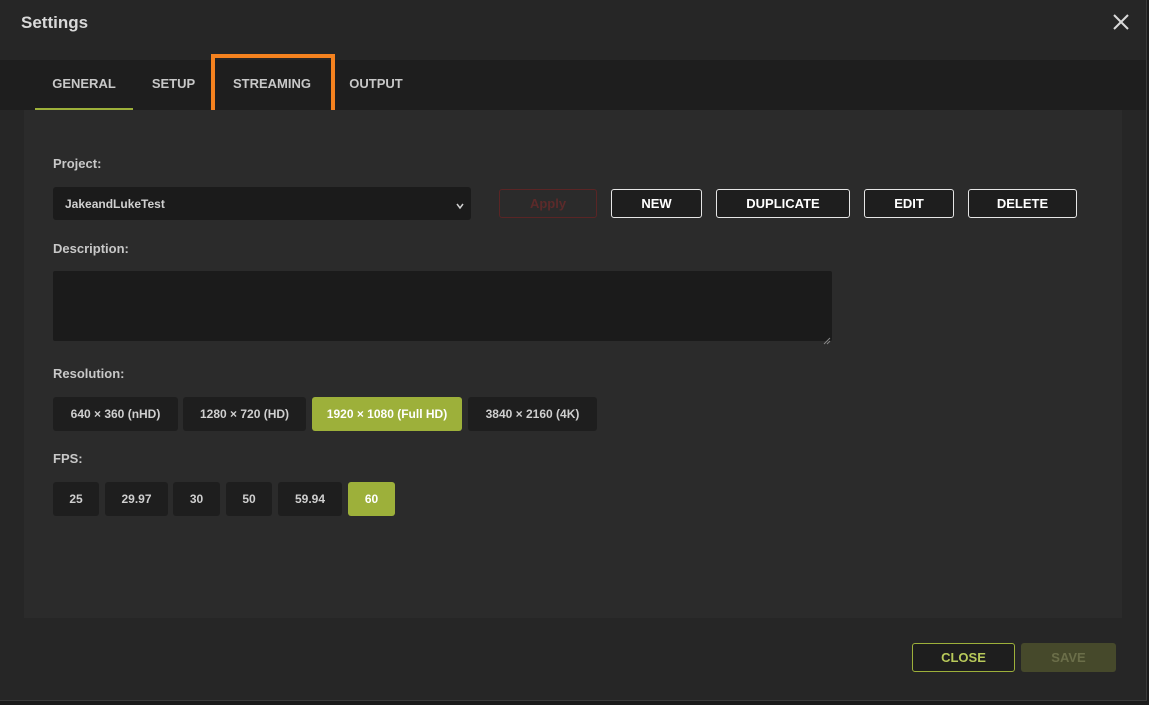 The height and width of the screenshot is (705, 1149). I want to click on project-select: JakeandLukeTest, so click(262, 203).